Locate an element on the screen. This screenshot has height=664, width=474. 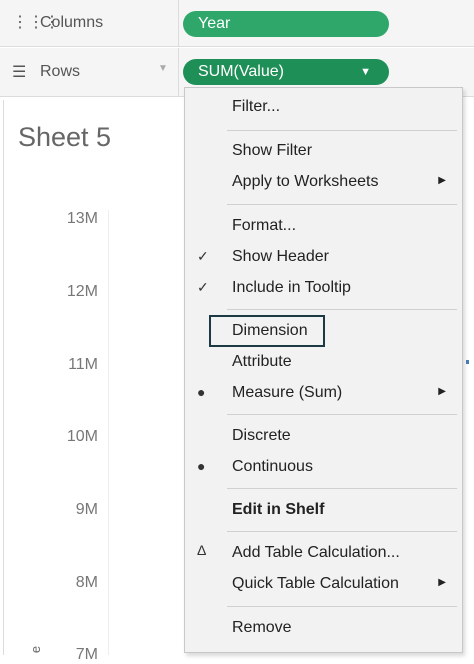
y-tick: 11M is located at coordinates (83, 364).